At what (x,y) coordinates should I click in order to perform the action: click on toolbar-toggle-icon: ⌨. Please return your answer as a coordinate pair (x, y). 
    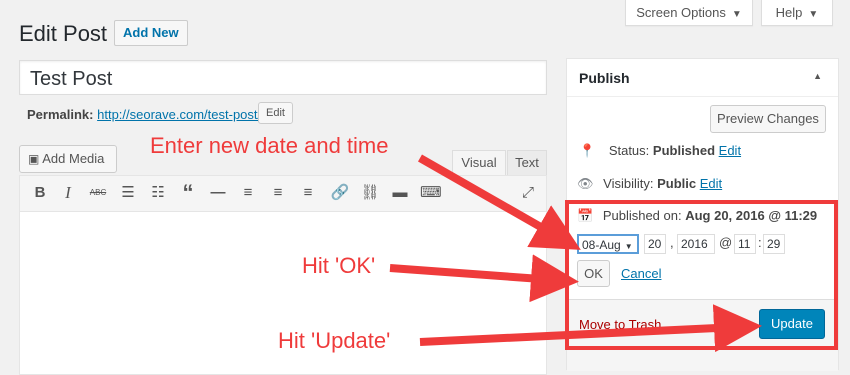
    Looking at the image, I should click on (431, 193).